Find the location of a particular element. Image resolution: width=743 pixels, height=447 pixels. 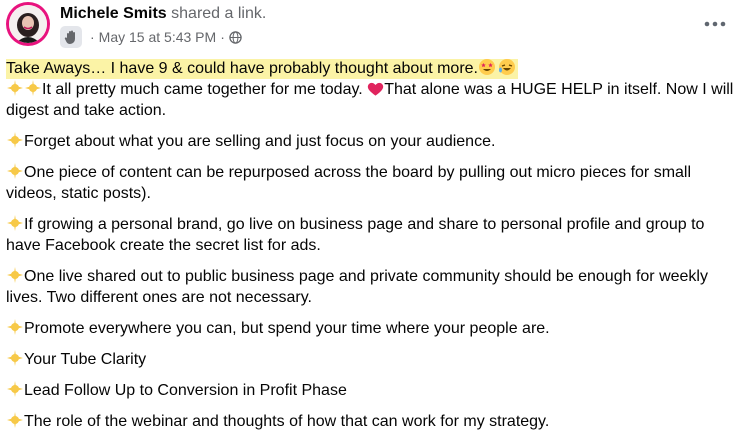

post-timestamp: May 15 at 5:43 PM is located at coordinates (158, 37).